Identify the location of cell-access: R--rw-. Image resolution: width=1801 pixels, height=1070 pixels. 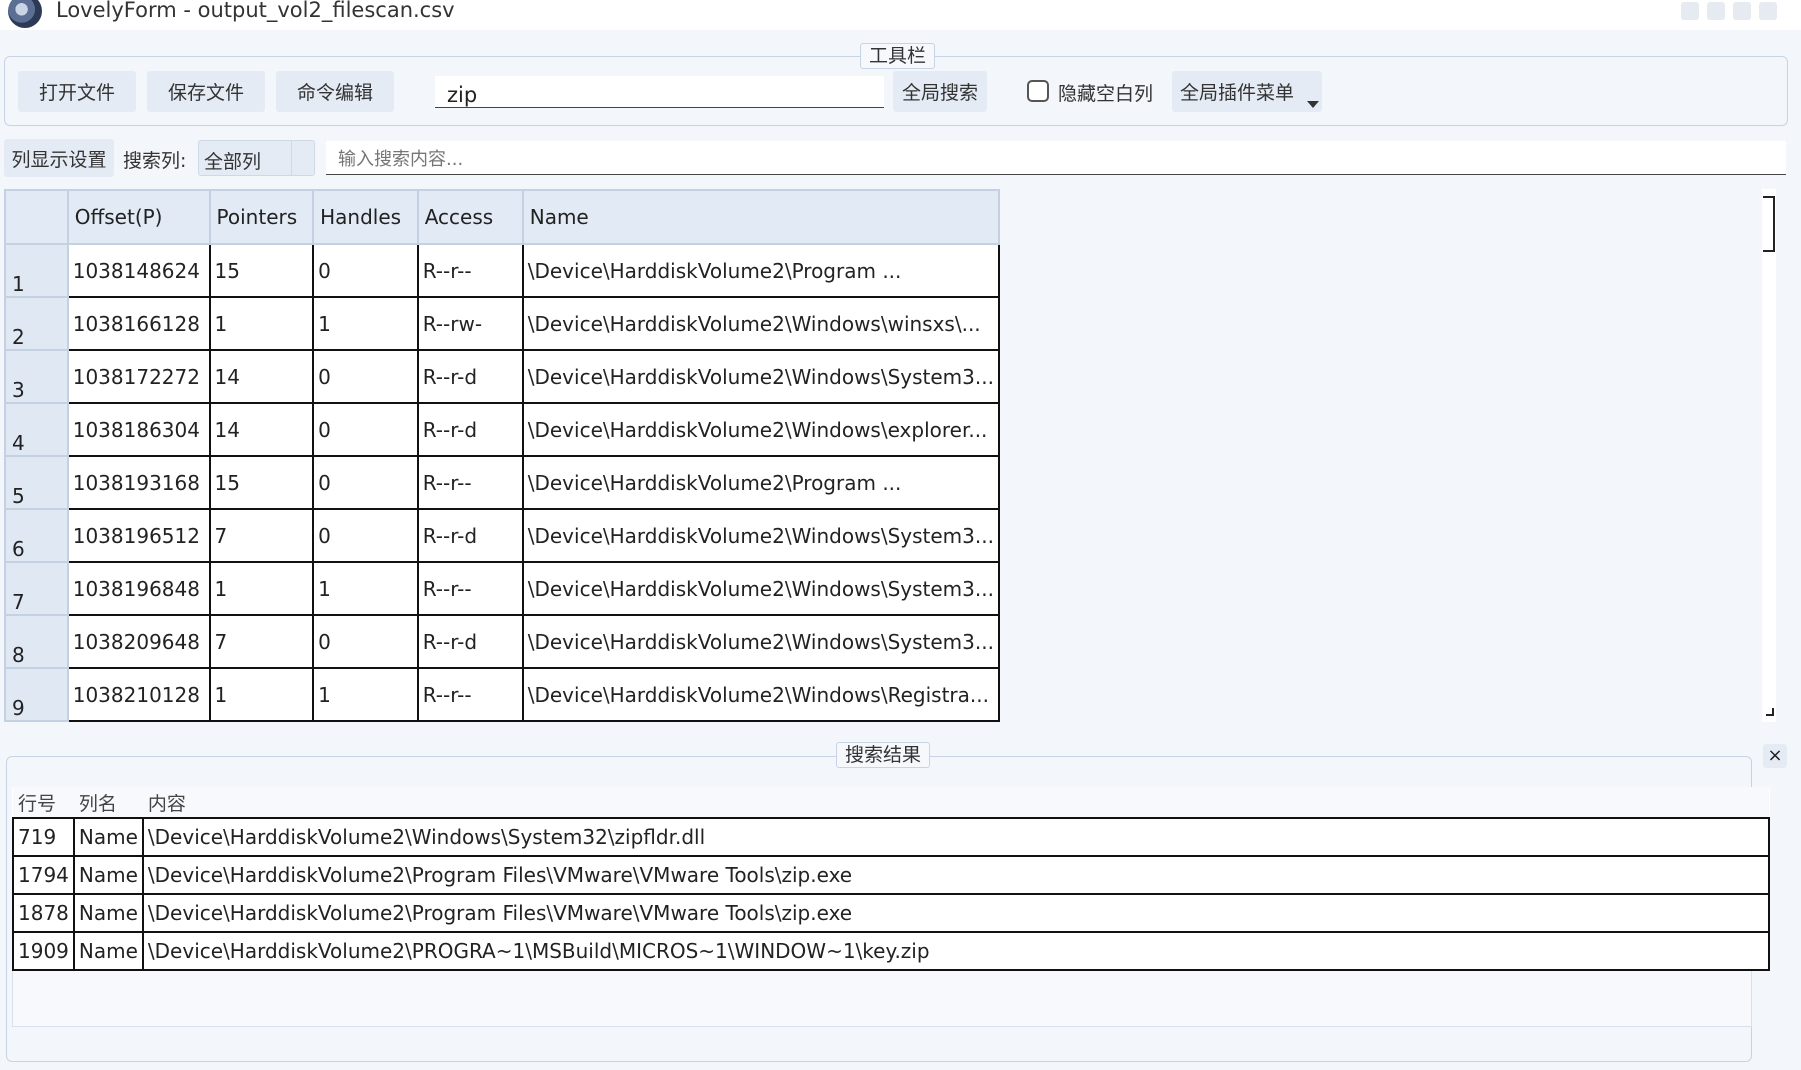
(470, 323).